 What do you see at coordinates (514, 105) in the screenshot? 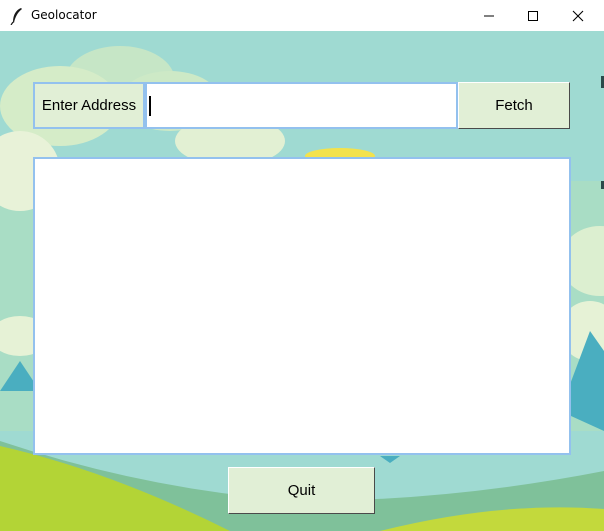
I see `fetch-button: Fetch` at bounding box center [514, 105].